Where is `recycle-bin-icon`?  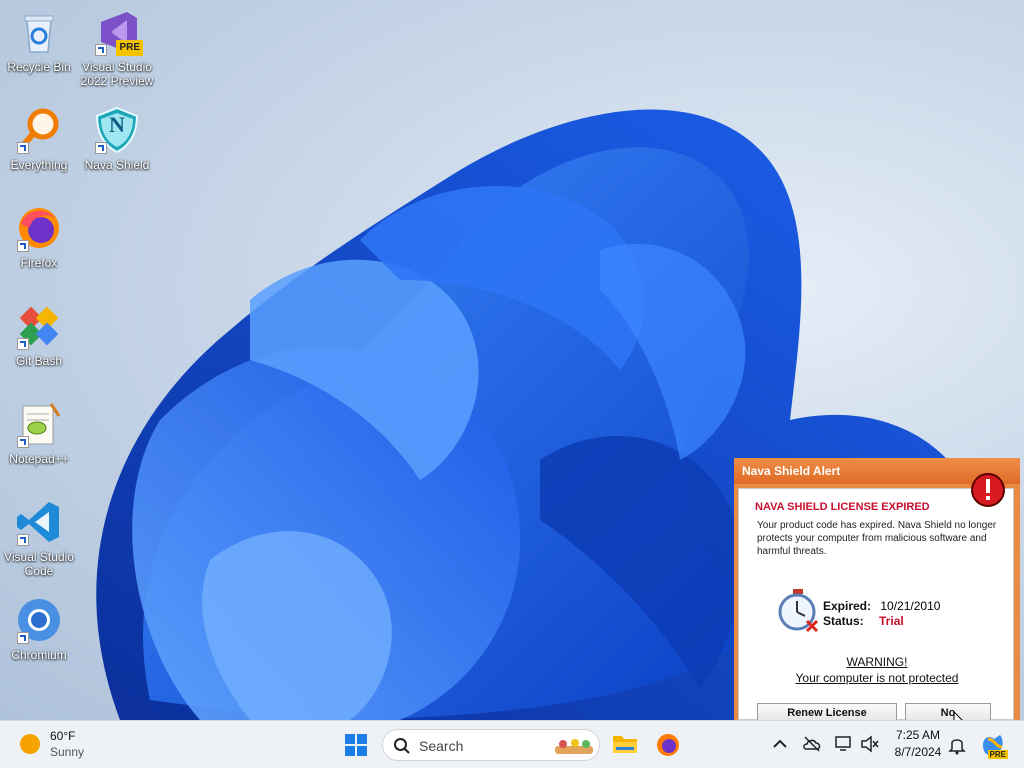 recycle-bin-icon is located at coordinates (39, 32).